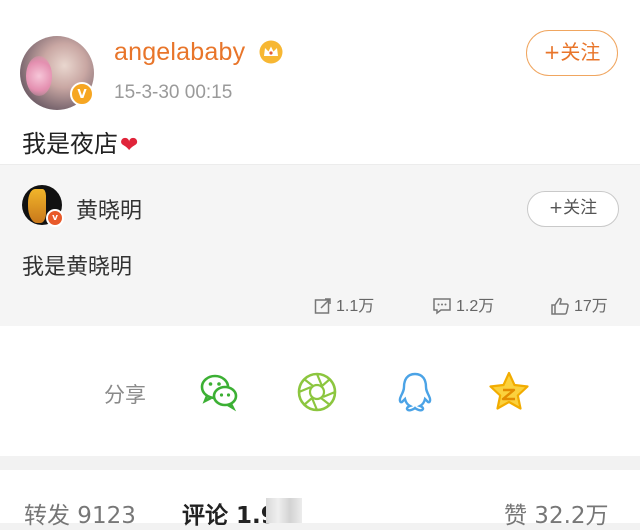 This screenshot has width=640, height=530. Describe the element at coordinates (219, 392) in the screenshot. I see `wechat-icon` at that location.